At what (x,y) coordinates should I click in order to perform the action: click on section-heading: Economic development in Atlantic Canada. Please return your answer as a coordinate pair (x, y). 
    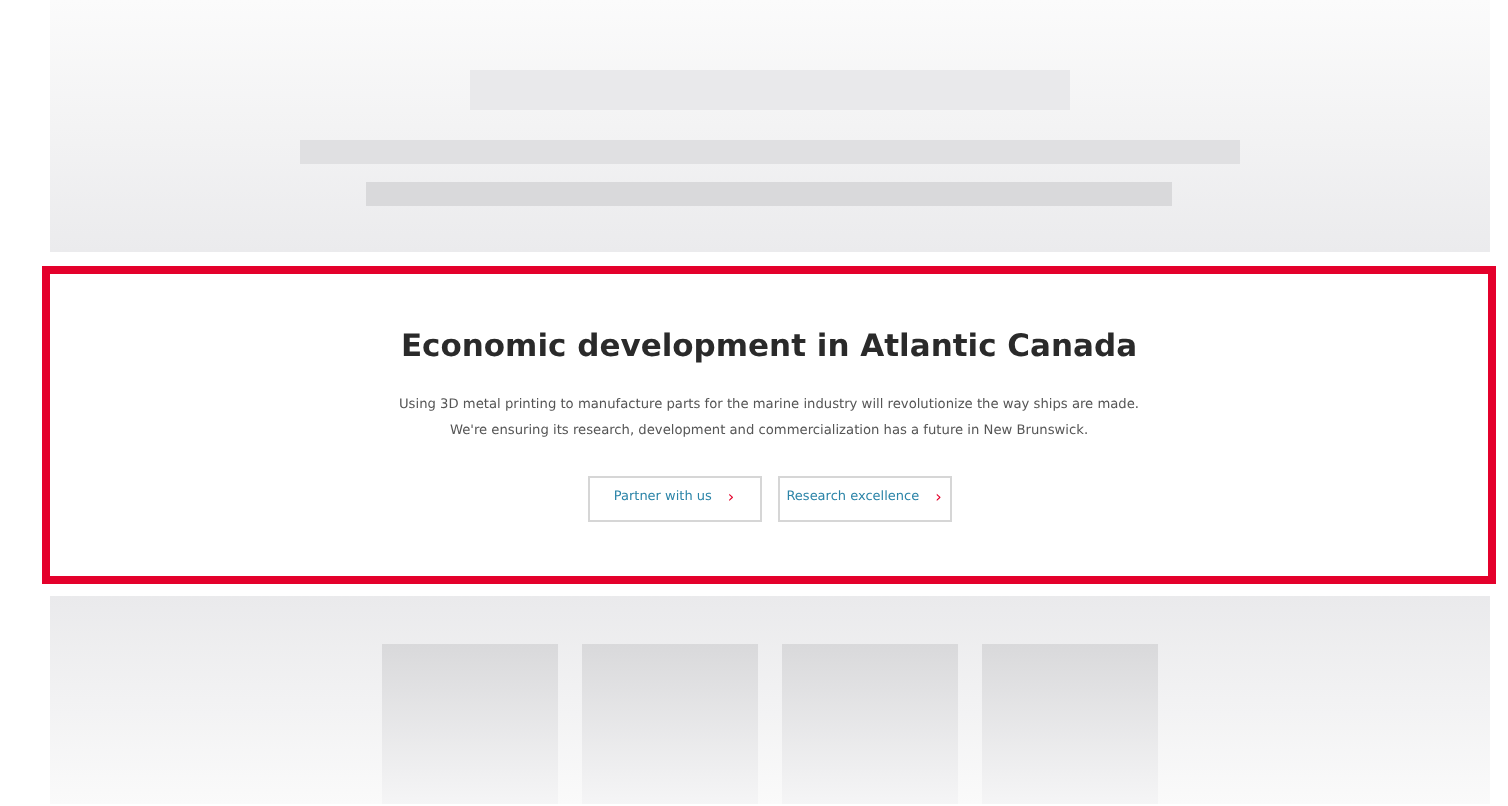
    Looking at the image, I should click on (769, 347).